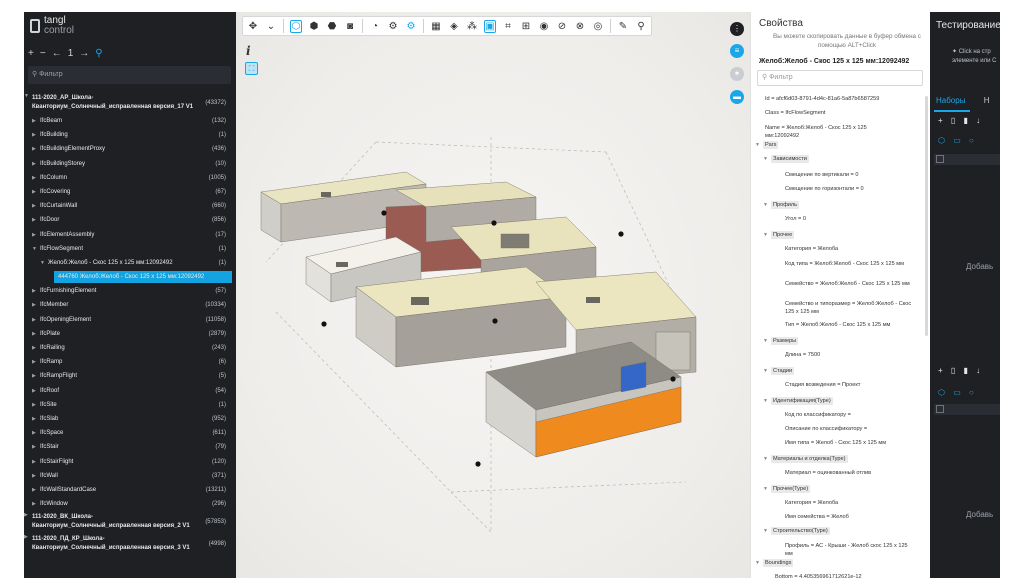 This screenshot has height=578, width=1024. What do you see at coordinates (350, 26) in the screenshot?
I see `camera-icon: ◙` at bounding box center [350, 26].